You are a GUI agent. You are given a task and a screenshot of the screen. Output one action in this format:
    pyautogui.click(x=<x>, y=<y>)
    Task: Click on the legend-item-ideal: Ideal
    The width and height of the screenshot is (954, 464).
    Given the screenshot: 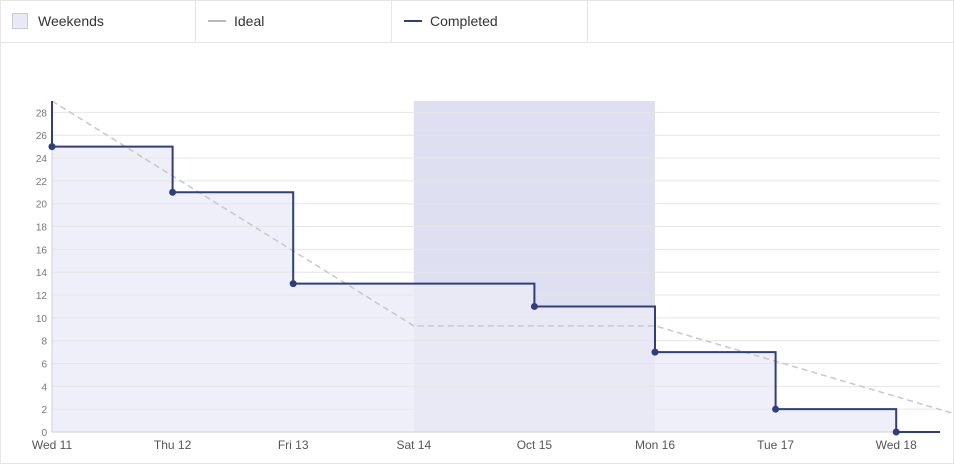 What is the action you would take?
    pyautogui.click(x=294, y=21)
    